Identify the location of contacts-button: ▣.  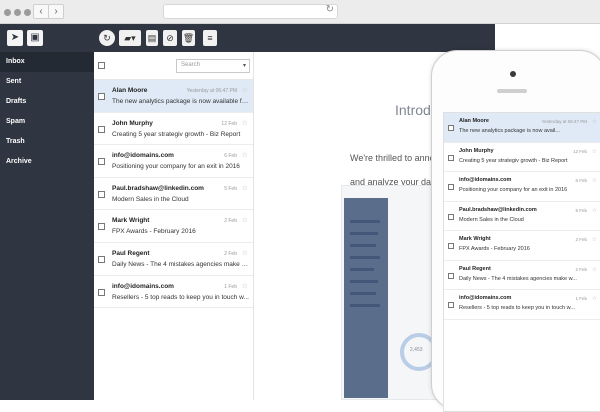
(35, 38).